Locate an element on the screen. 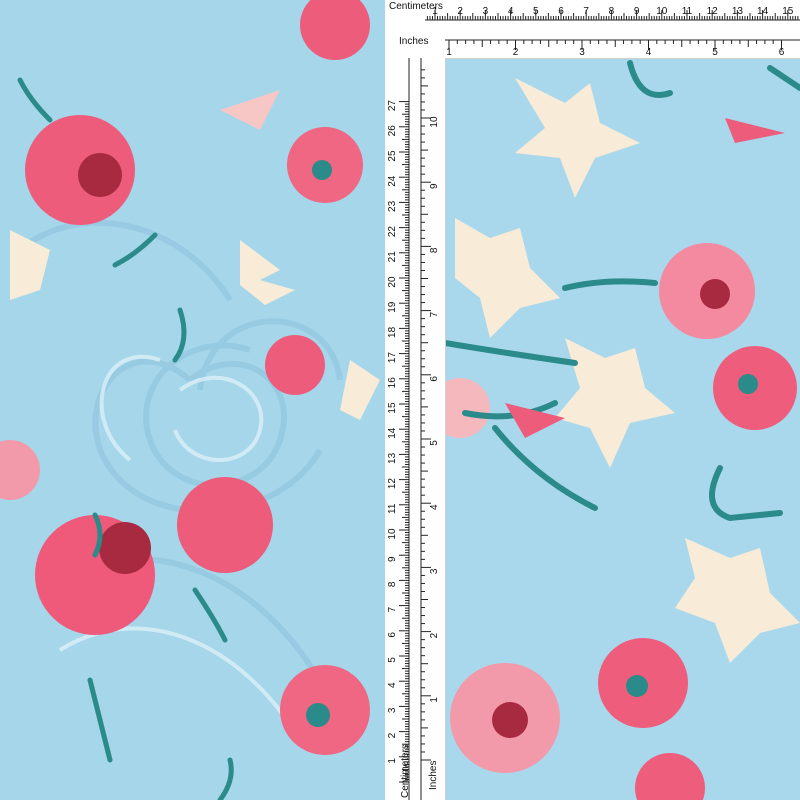 This screenshot has width=800, height=800. cm-tick-label: 14 is located at coordinates (763, 11).